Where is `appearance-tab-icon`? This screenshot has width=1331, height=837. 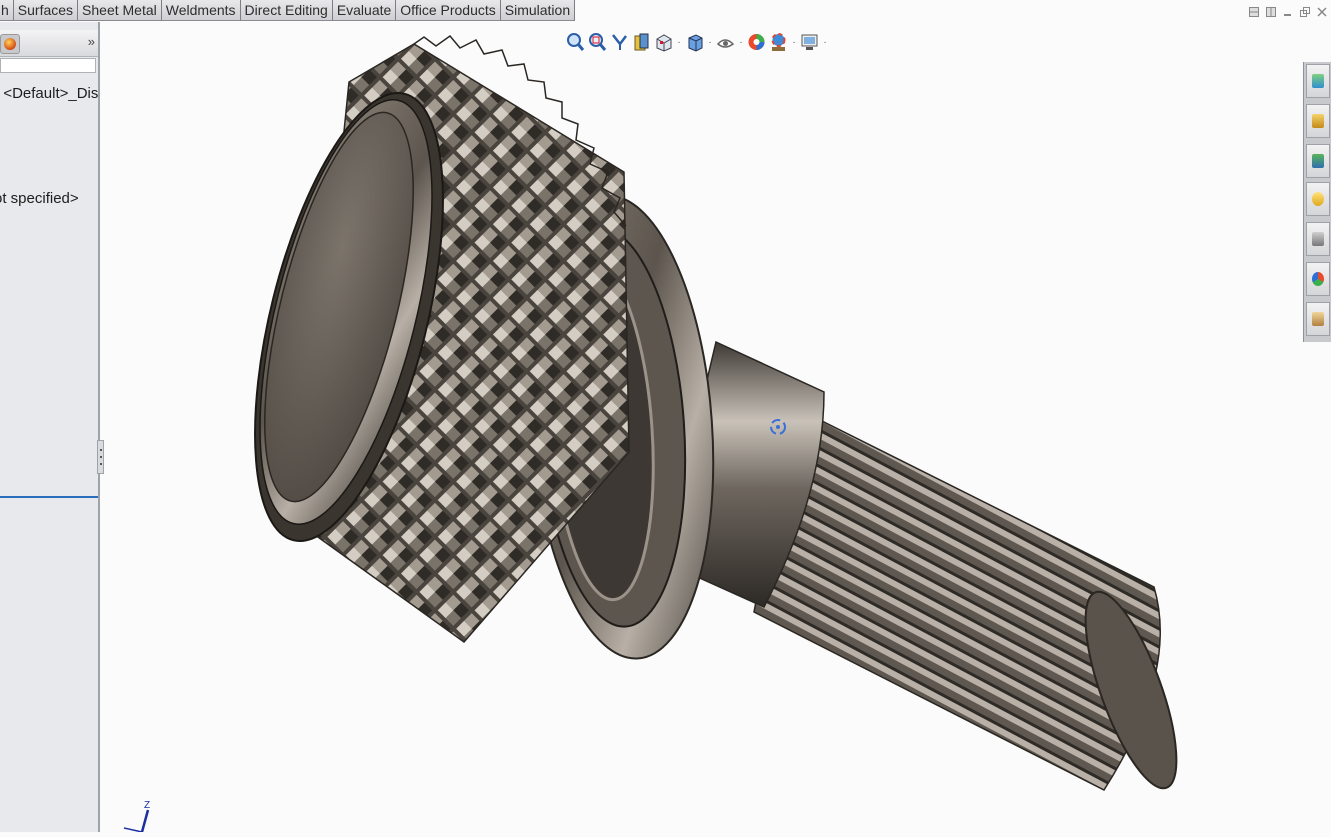 appearance-tab-icon is located at coordinates (10, 44).